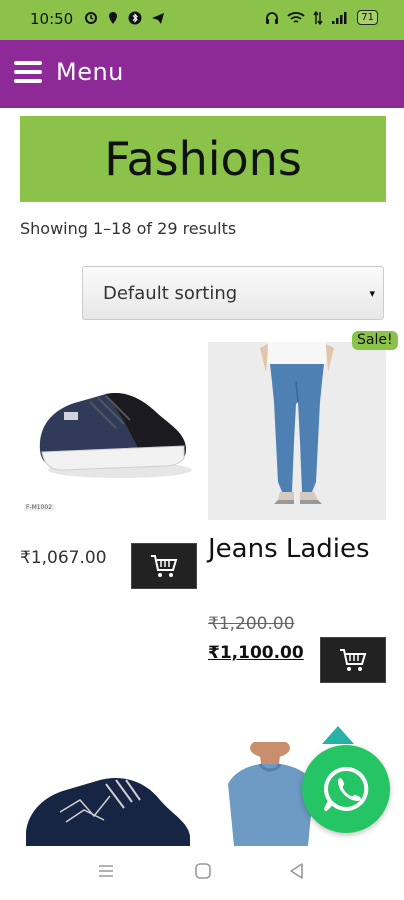 Image resolution: width=404 pixels, height=900 pixels. Describe the element at coordinates (202, 74) in the screenshot. I see `top-app-bar: Menu` at that location.